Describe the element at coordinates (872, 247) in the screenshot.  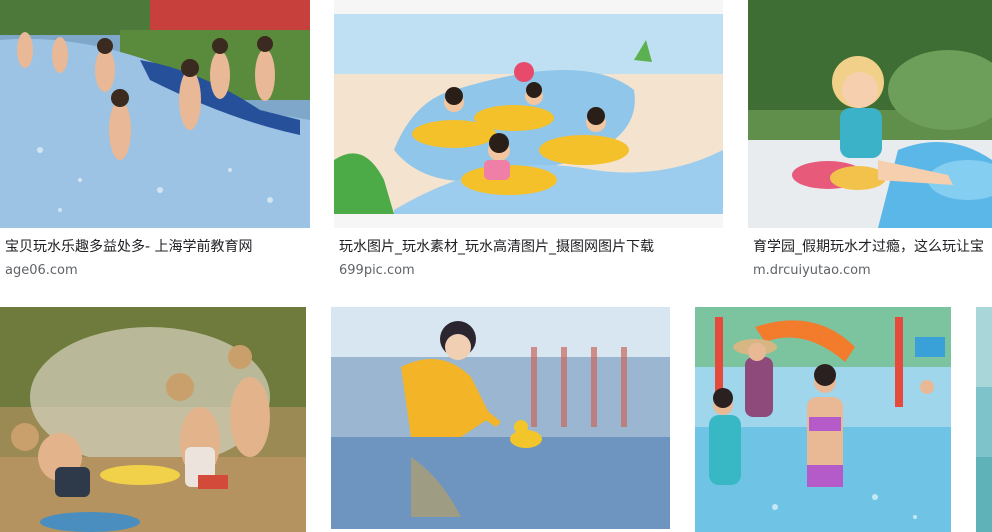
I see `result-caption-3: 育学园_假期玩水才过瘾，这么玩让宝` at that location.